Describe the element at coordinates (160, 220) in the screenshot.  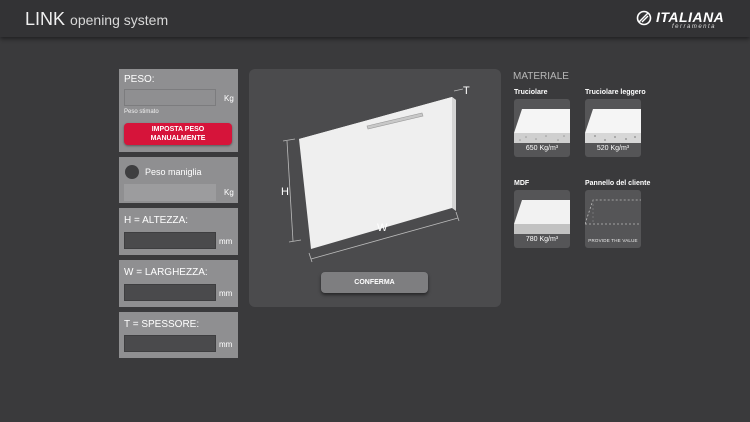
I see `height-label-text: = ALTEZZA:` at that location.